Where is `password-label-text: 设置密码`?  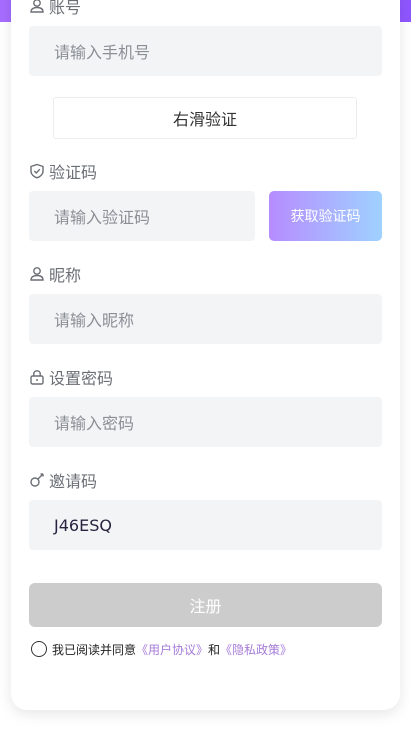 password-label-text: 设置密码 is located at coordinates (81, 378).